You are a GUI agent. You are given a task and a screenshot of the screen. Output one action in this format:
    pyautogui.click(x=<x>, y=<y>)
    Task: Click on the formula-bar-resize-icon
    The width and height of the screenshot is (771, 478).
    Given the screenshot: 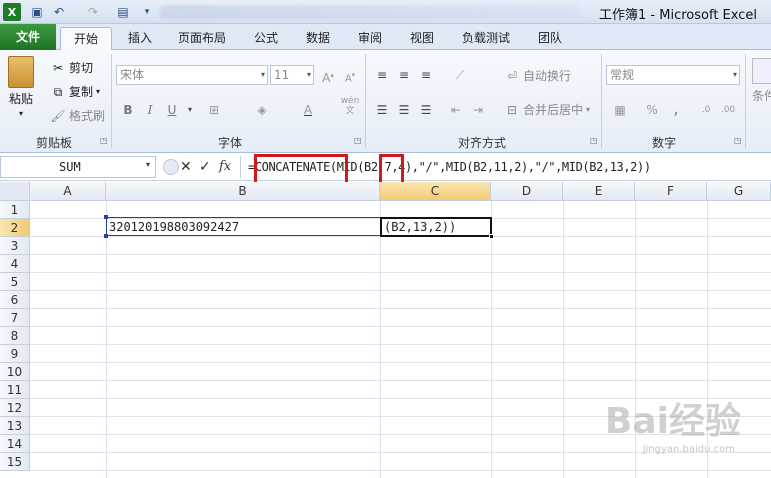 What is the action you would take?
    pyautogui.click(x=171, y=167)
    